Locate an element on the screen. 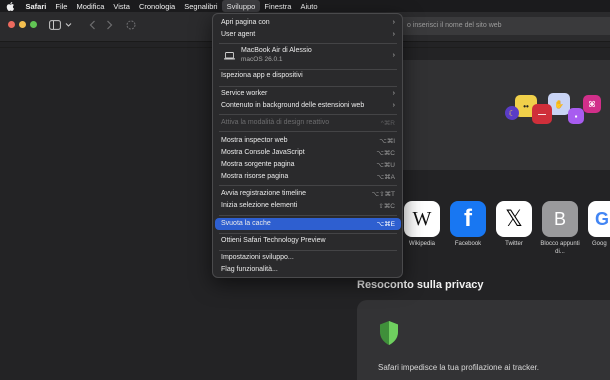 This screenshot has height=380, width=610. command-icon: ⌘ is located at coordinates (592, 104).